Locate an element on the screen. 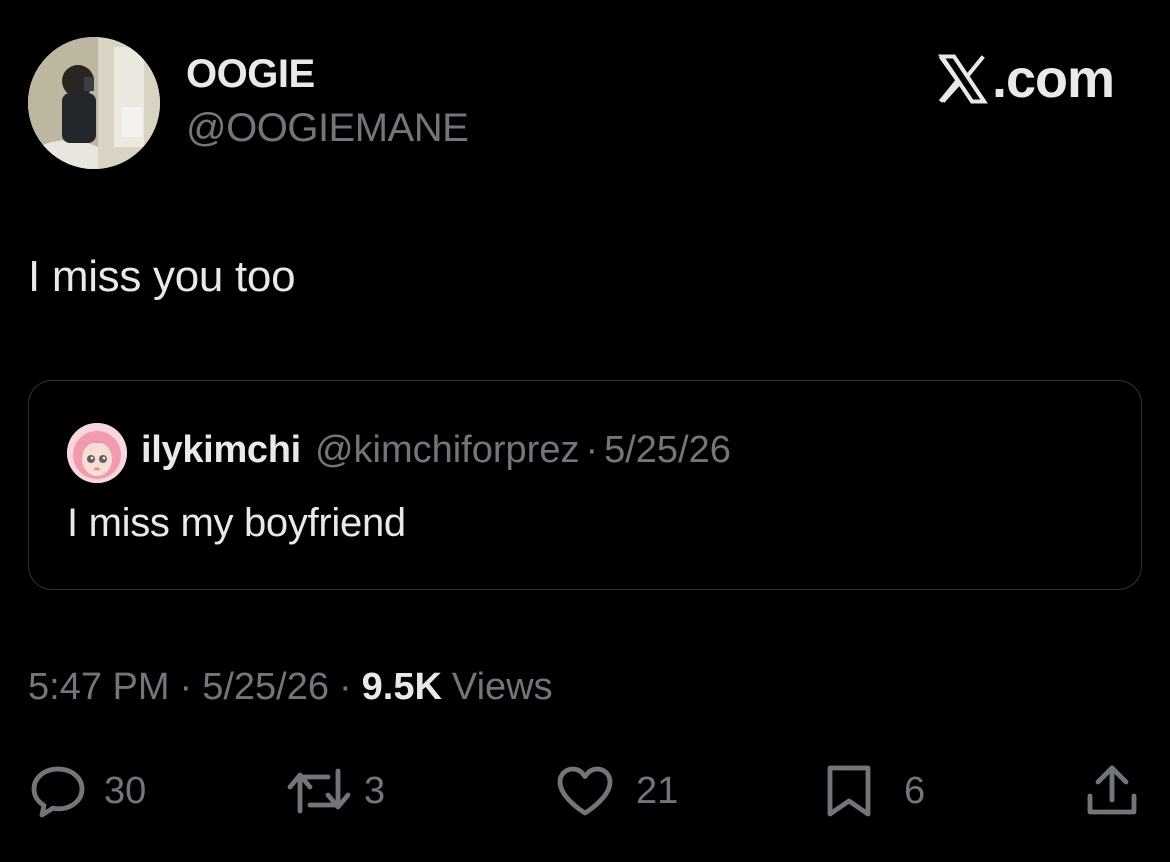  tweet-date: 5/25/26 is located at coordinates (265, 687).